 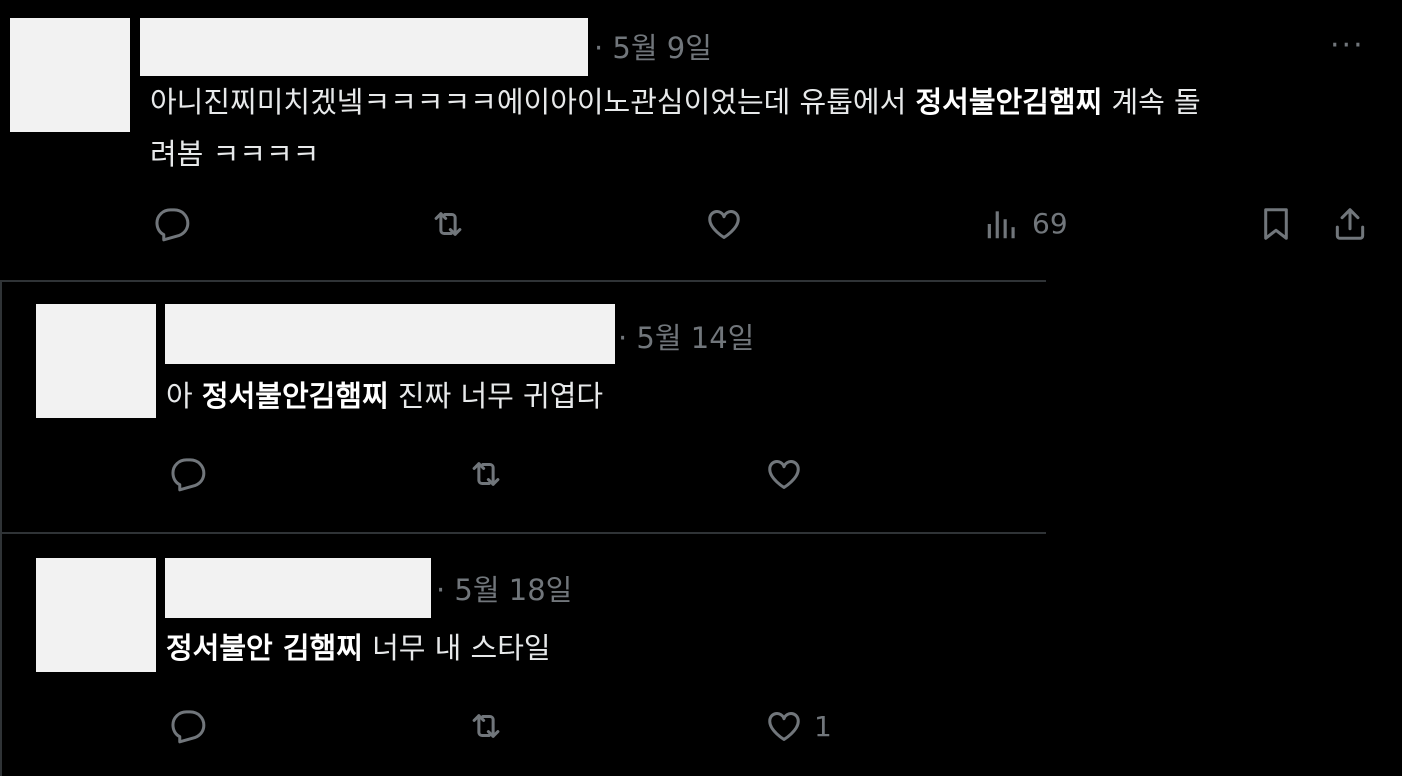 What do you see at coordinates (653, 48) in the screenshot?
I see `post-date: · 5월 9일` at bounding box center [653, 48].